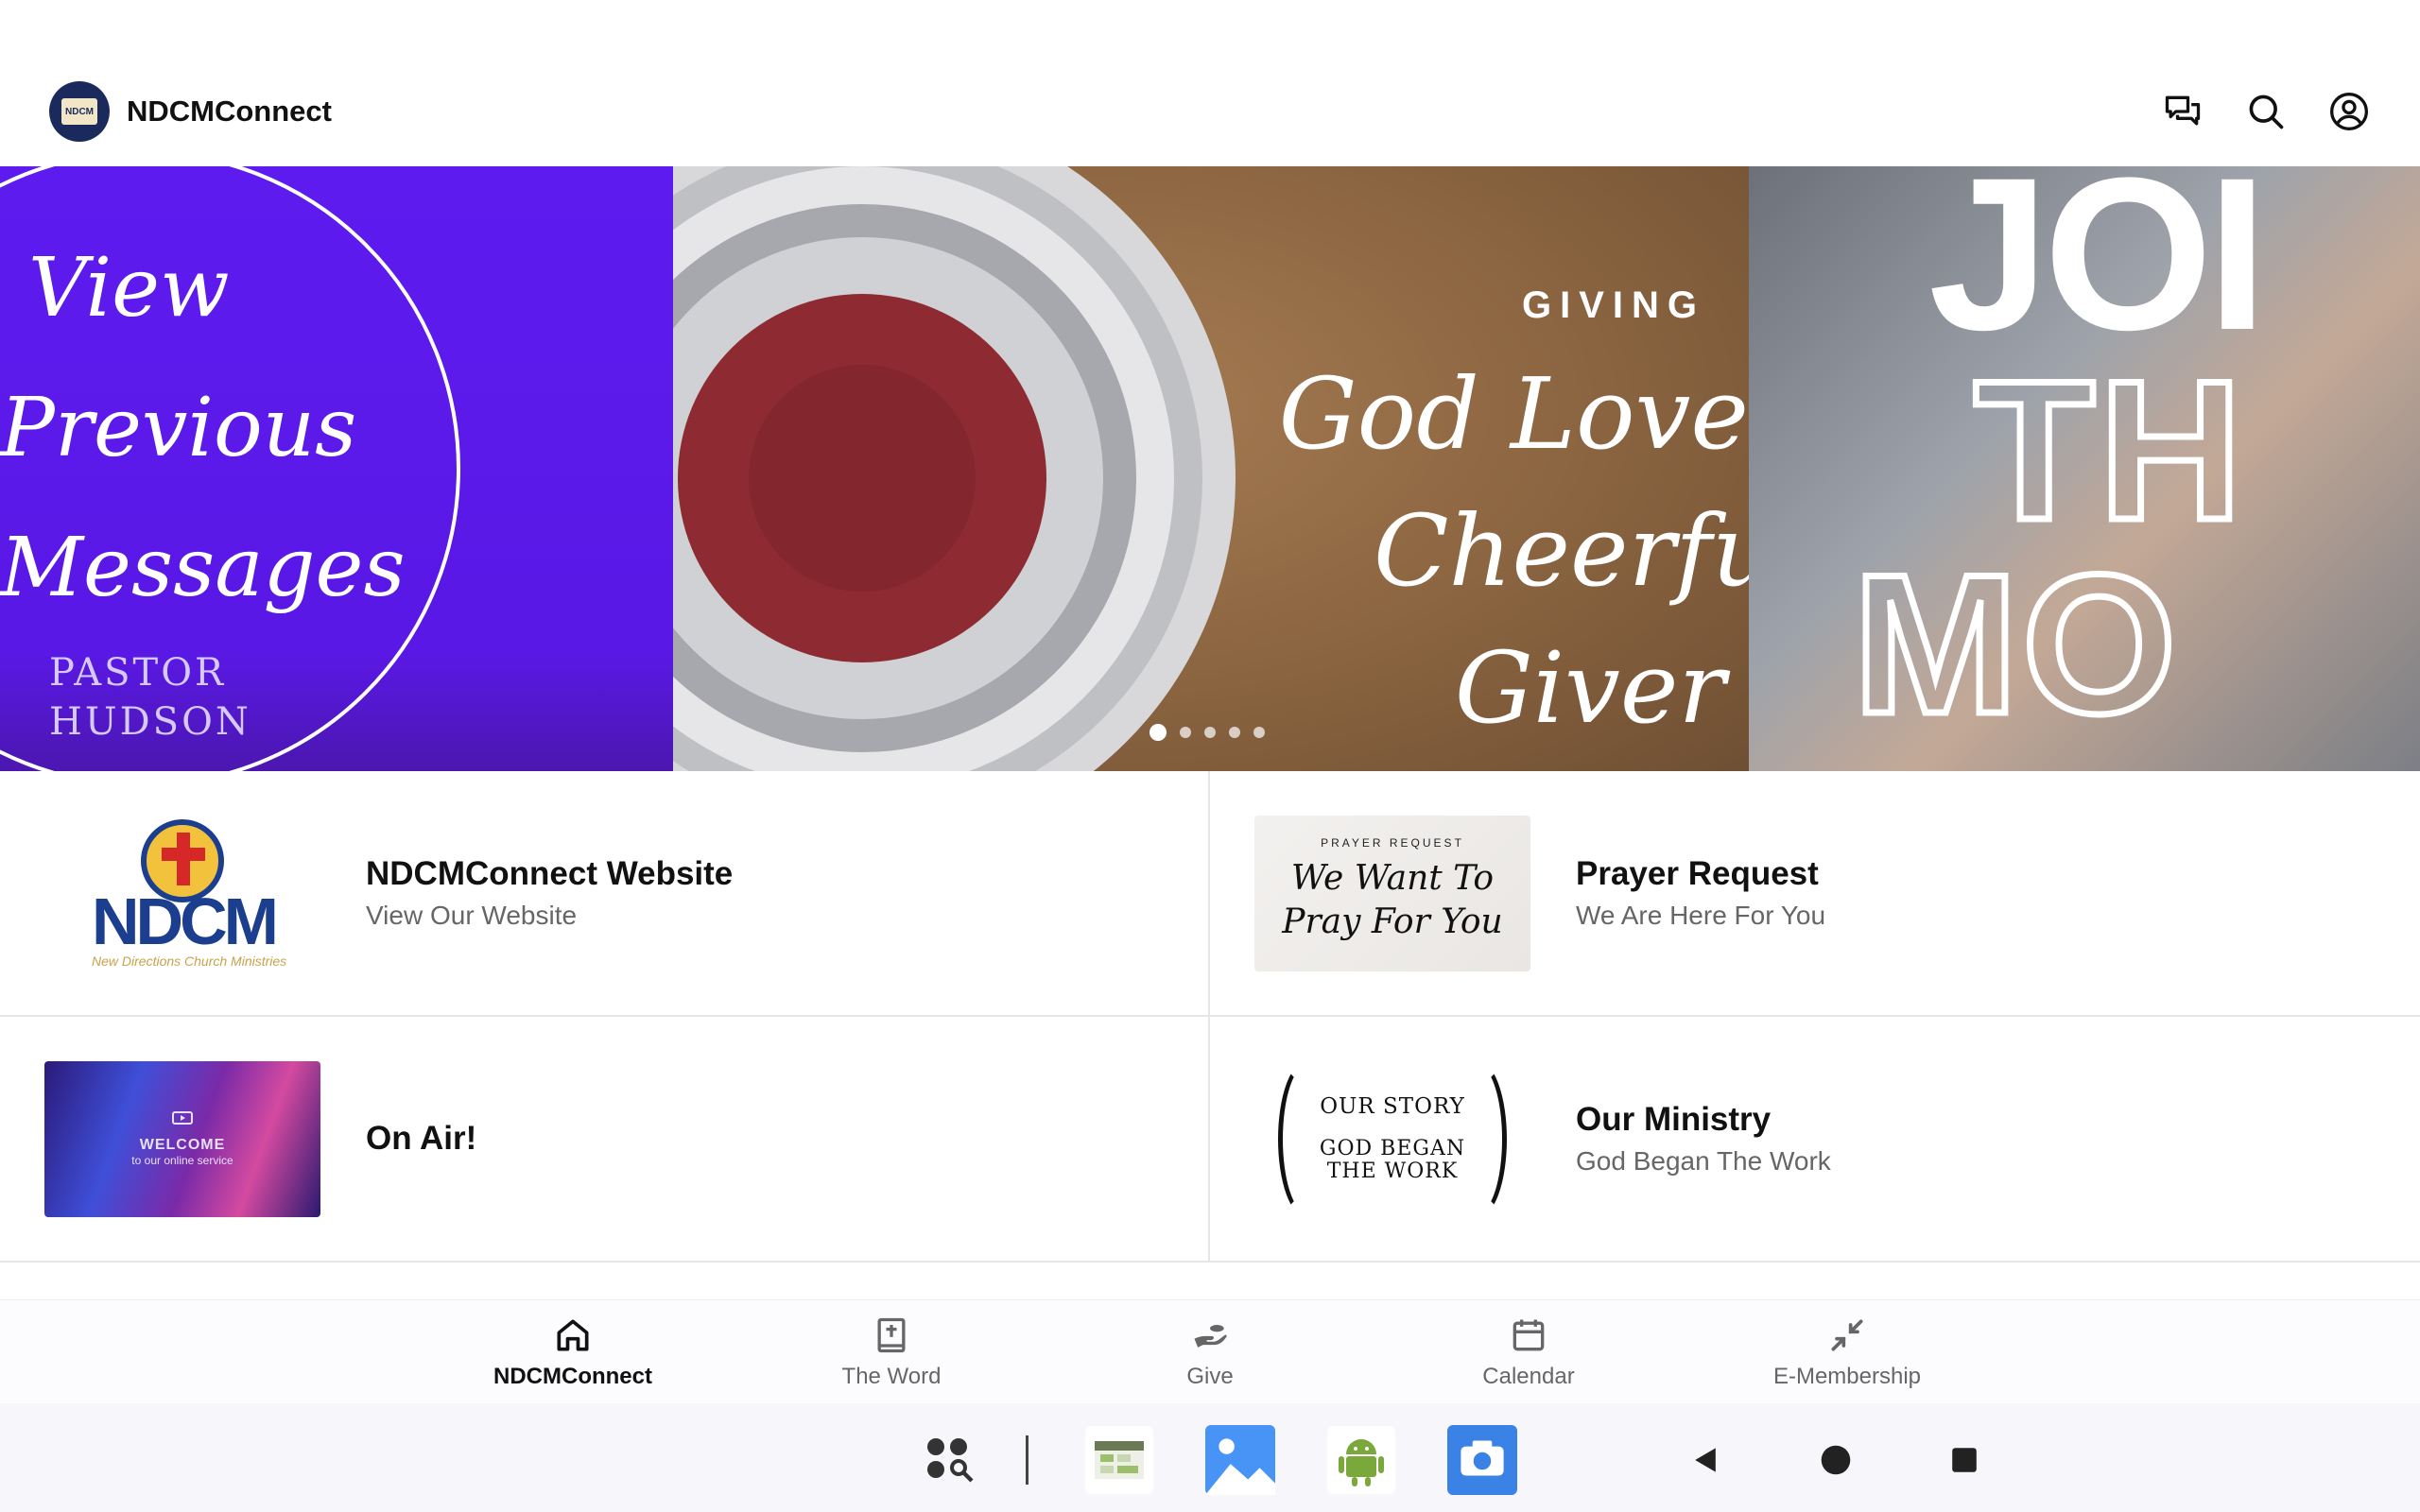 The height and width of the screenshot is (1512, 2420). I want to click on calendar-icon, so click(1528, 1334).